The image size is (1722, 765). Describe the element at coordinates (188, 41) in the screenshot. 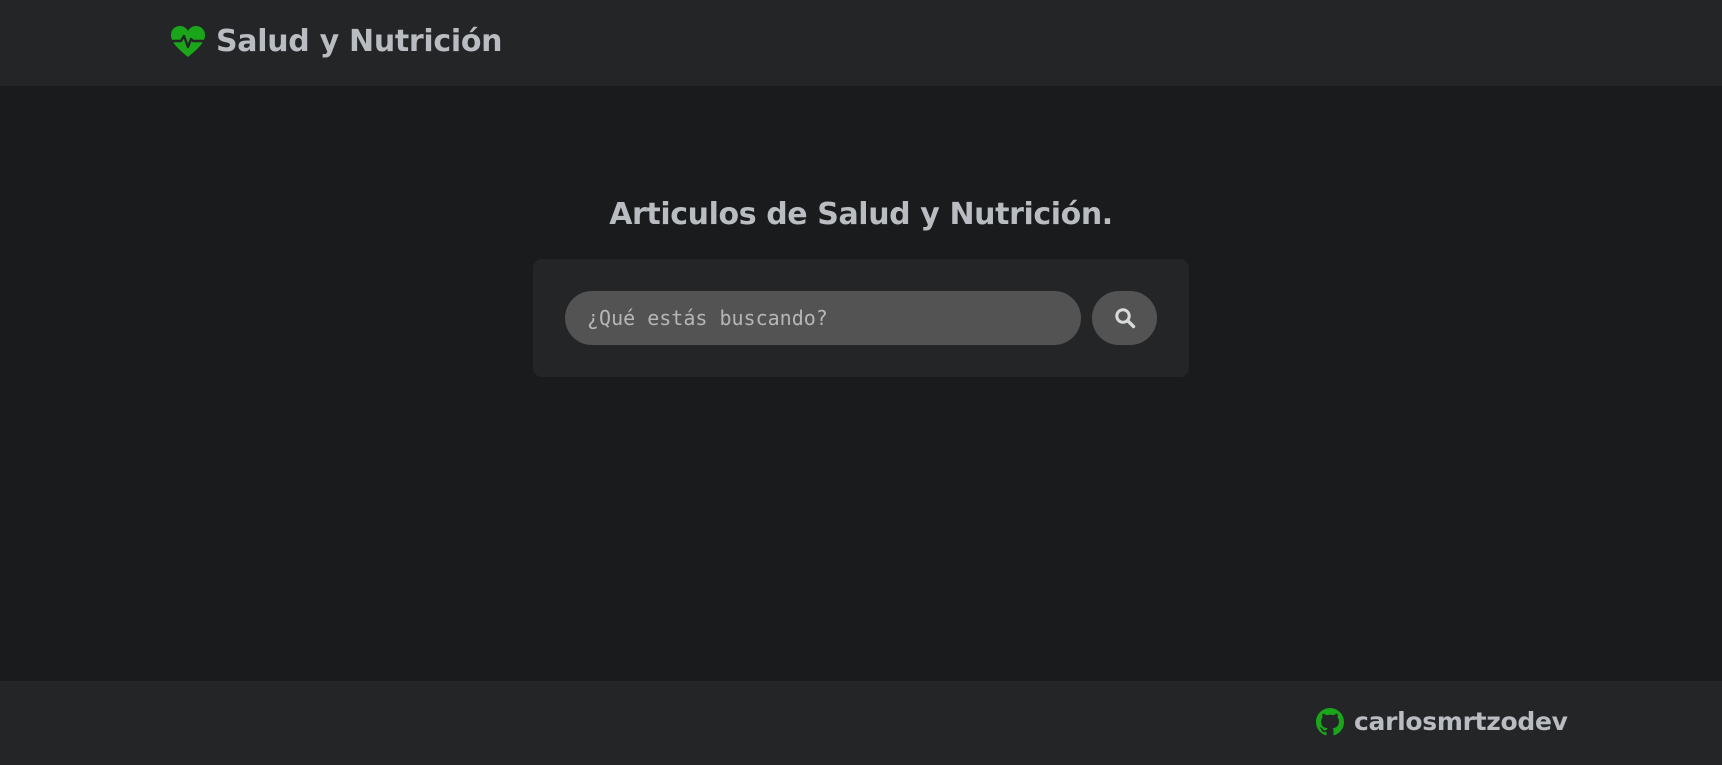

I see `heart-pulse-icon` at that location.